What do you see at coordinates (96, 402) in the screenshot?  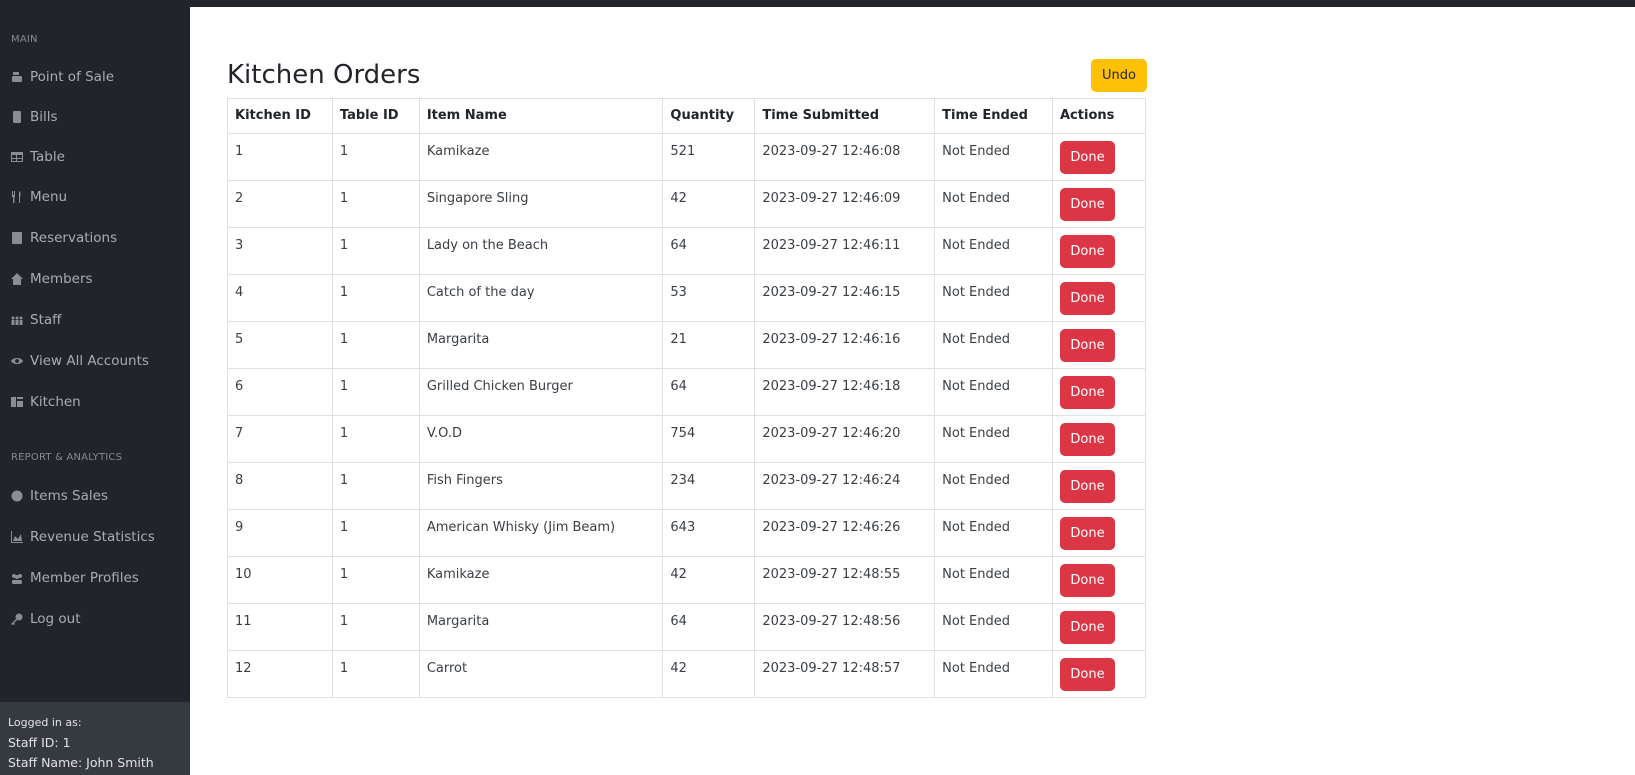 I see `sidebar-item-kitchen: Kitchen` at bounding box center [96, 402].